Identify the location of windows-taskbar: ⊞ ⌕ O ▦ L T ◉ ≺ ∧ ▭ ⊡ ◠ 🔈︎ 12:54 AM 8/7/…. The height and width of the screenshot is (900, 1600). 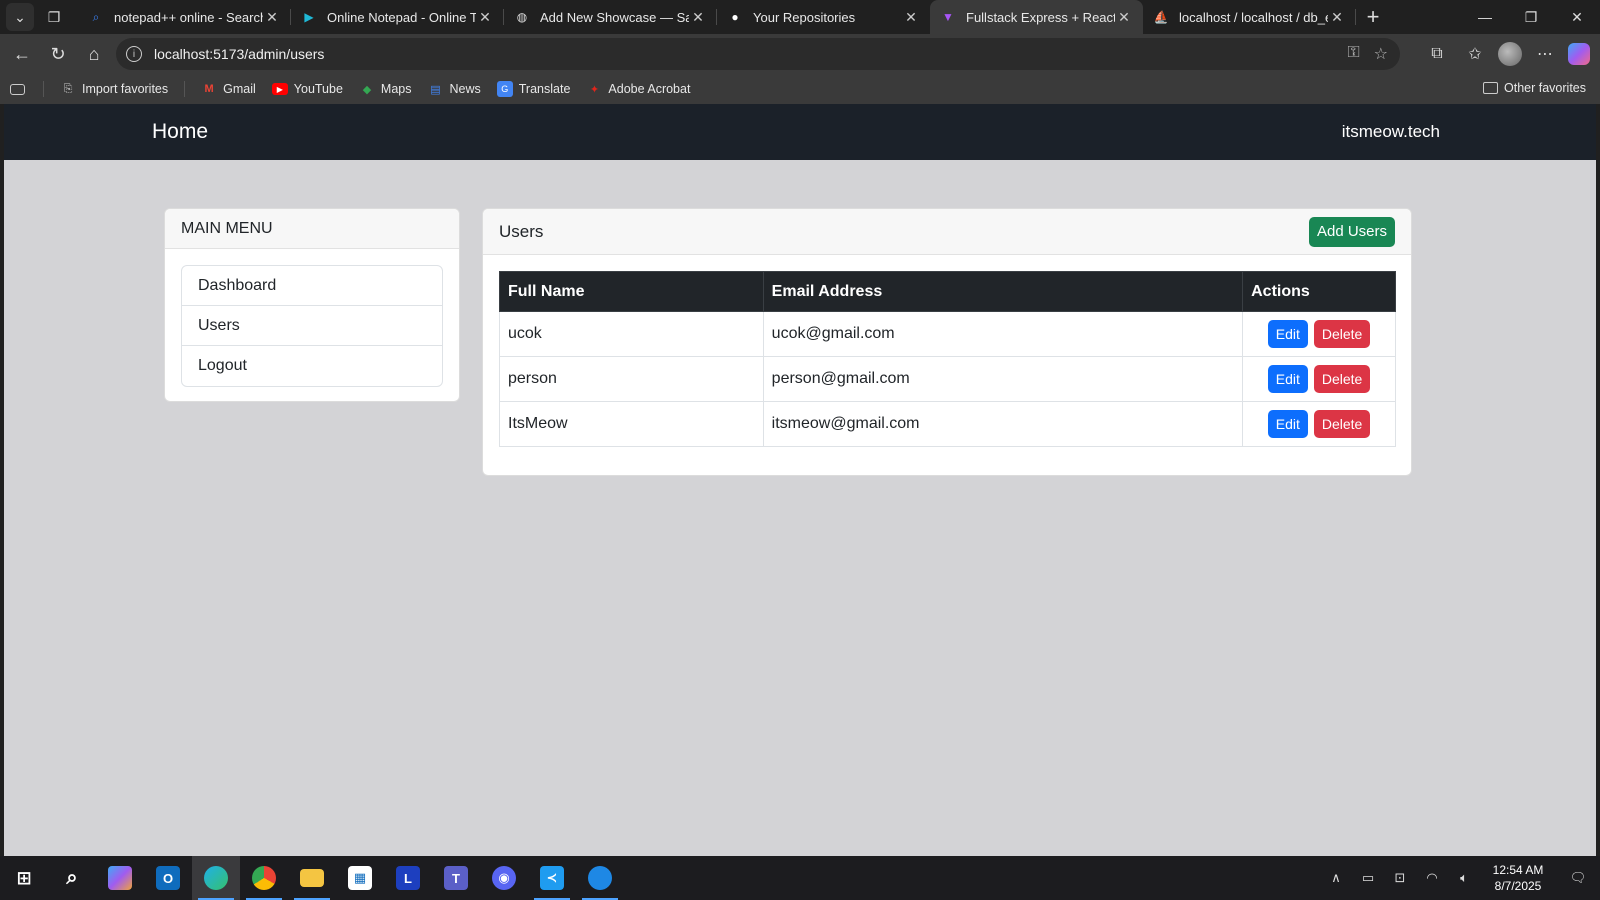
(800, 878).